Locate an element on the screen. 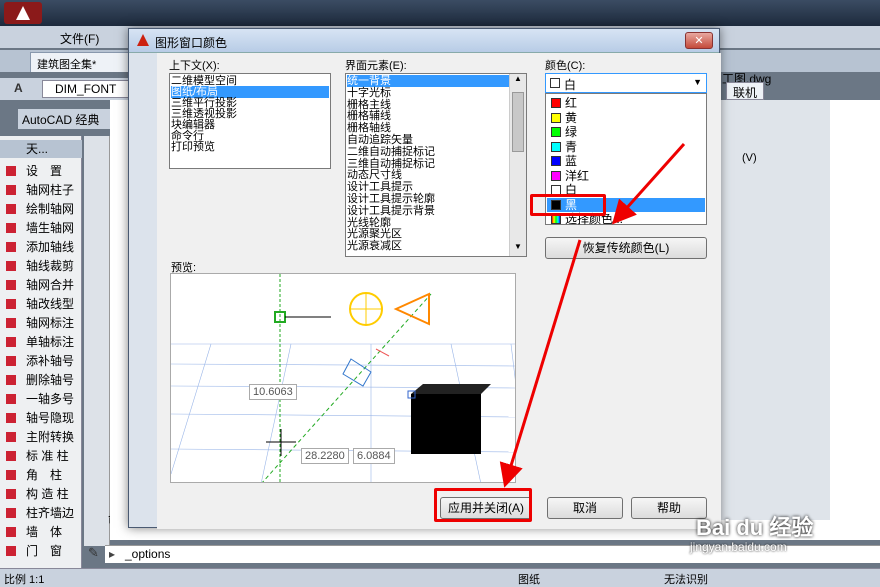 This screenshot has height=587, width=880. watermark: Bai du 经验 is located at coordinates (755, 527).